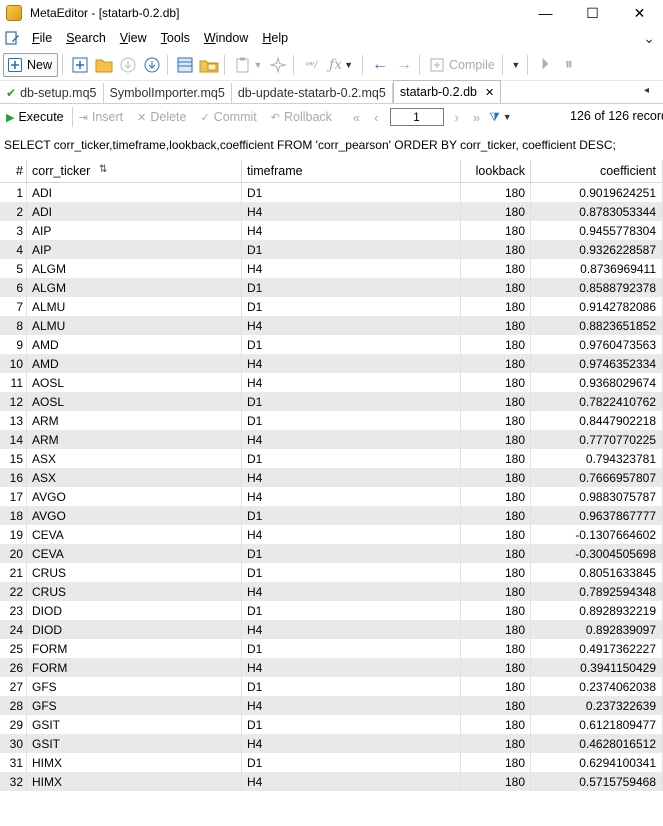  Describe the element at coordinates (331, 724) in the screenshot. I see `table-row: 29 GSIT D1 180 0.6121809477` at that location.